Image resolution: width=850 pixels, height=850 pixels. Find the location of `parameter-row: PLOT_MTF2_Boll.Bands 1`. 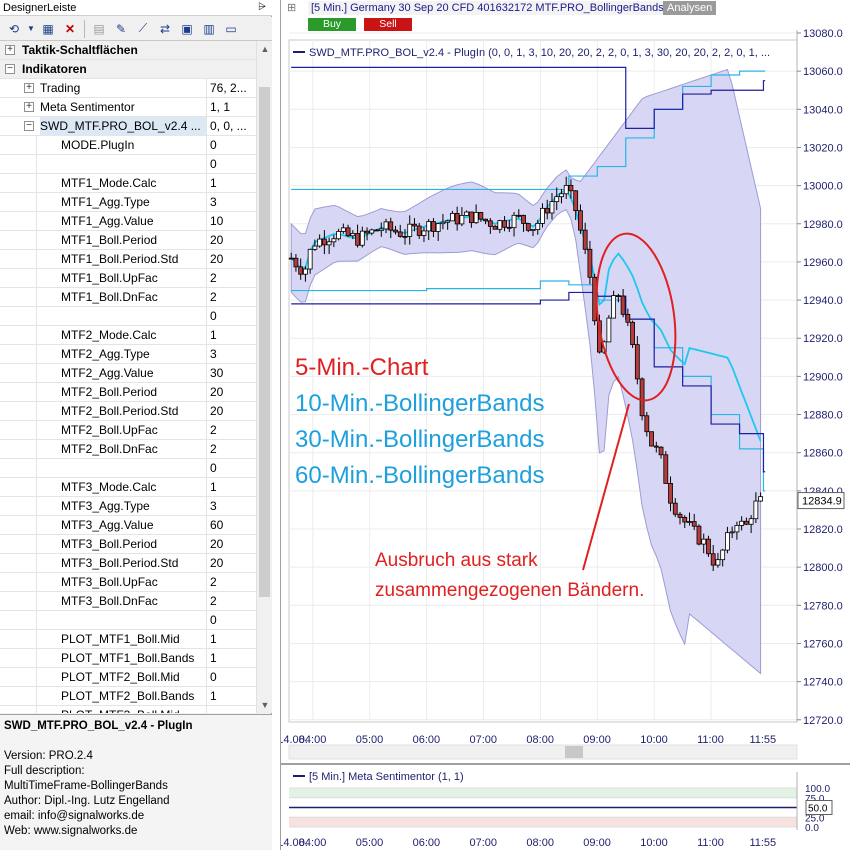

parameter-row: PLOT_MTF2_Boll.Bands 1 is located at coordinates (128, 696).